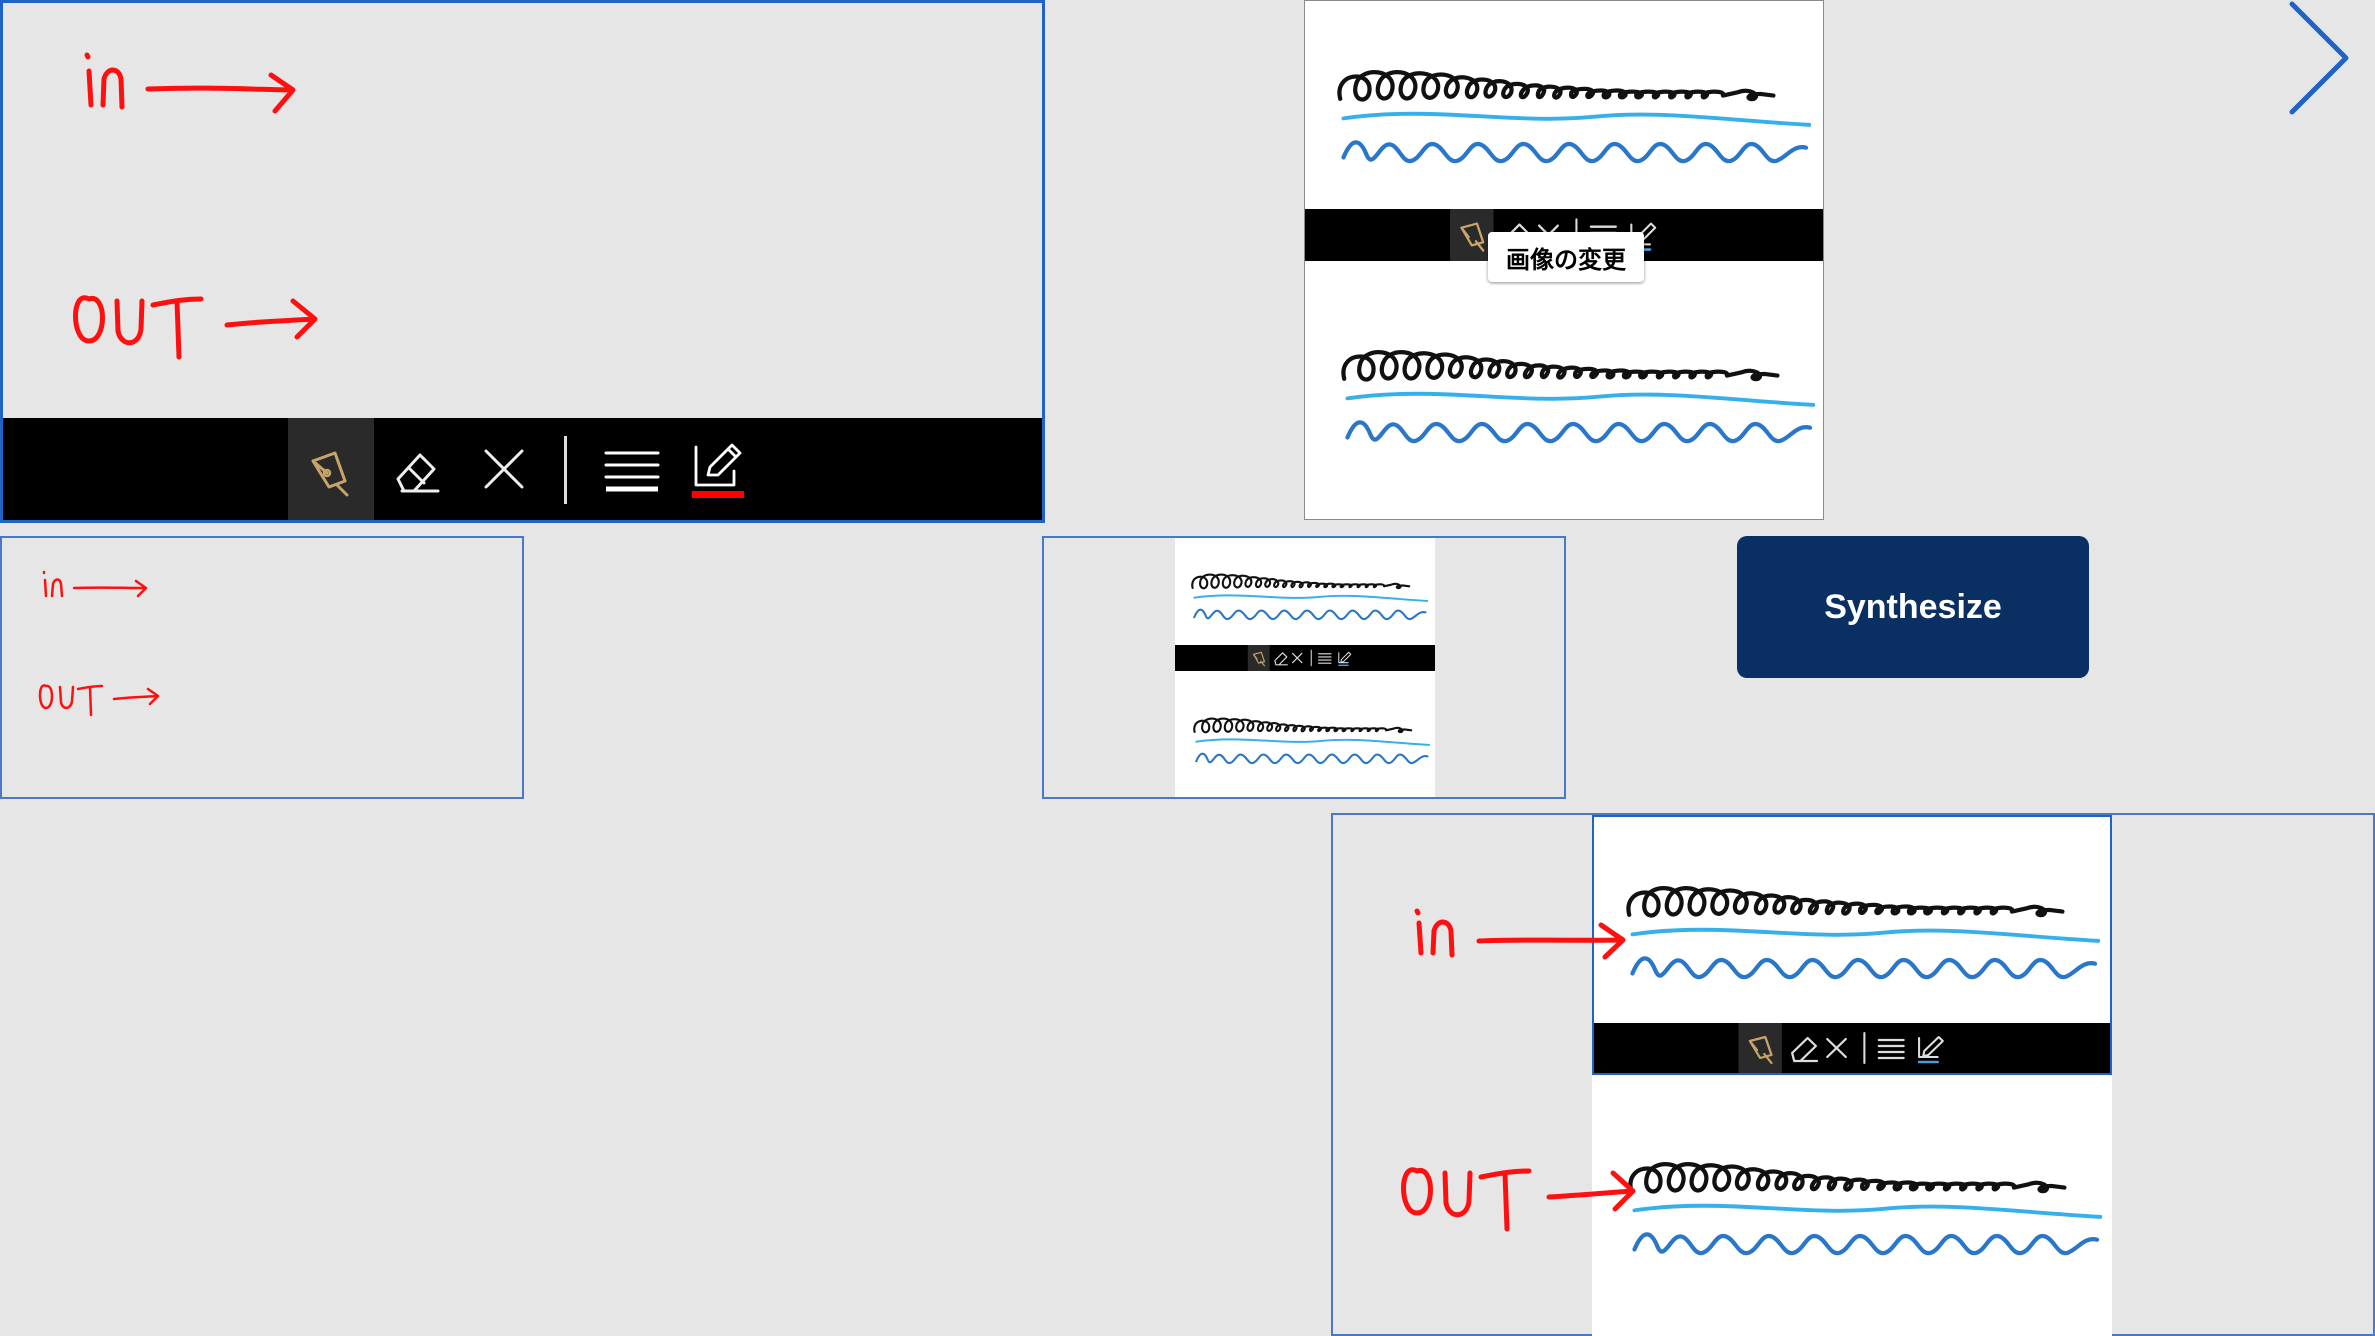  What do you see at coordinates (262, 667) in the screenshot?
I see `pen-input-preview` at bounding box center [262, 667].